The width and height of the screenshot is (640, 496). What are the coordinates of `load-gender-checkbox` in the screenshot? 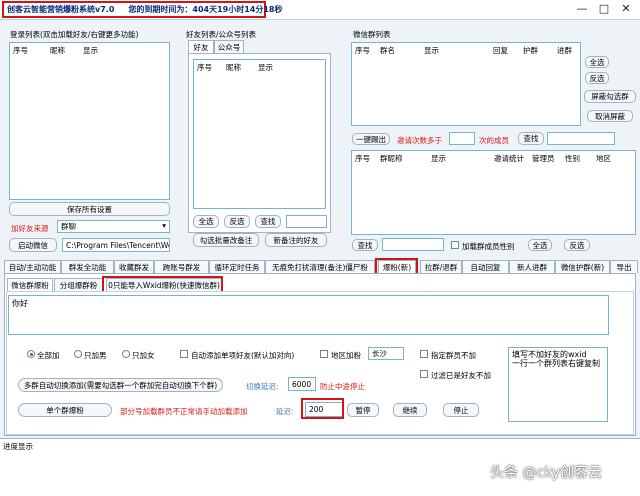 It's located at (455, 245).